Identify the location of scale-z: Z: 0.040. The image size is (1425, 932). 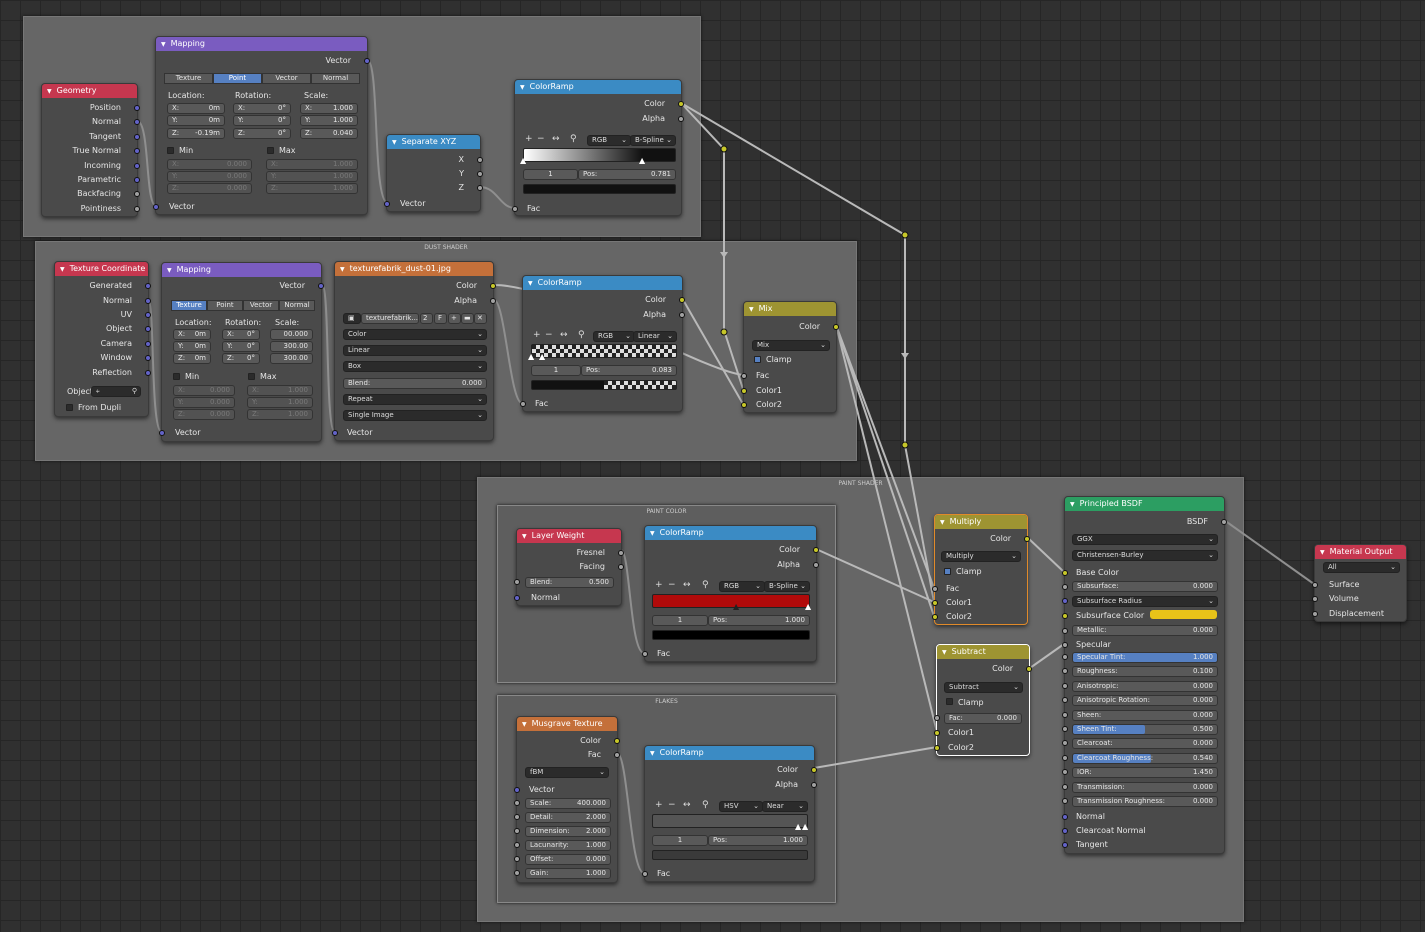
(329, 133).